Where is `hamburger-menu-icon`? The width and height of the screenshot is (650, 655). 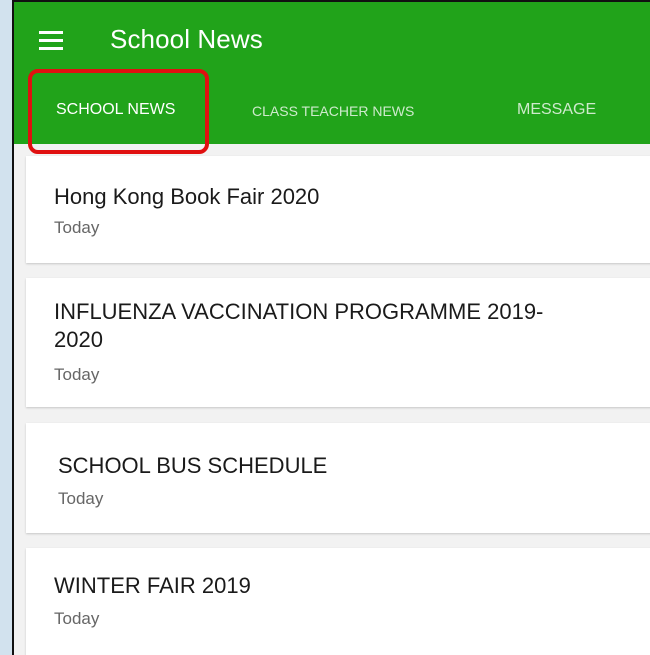 hamburger-menu-icon is located at coordinates (52, 40).